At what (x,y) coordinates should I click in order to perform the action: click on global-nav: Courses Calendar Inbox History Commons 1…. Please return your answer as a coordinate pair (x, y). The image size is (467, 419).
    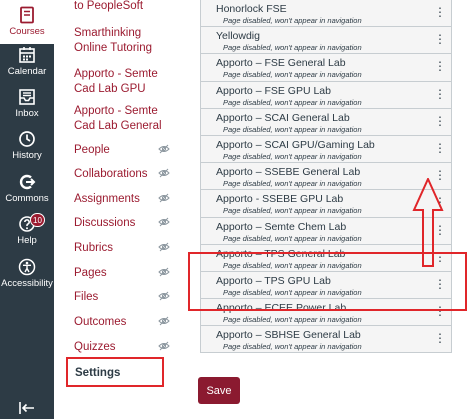
    Looking at the image, I should click on (27, 209).